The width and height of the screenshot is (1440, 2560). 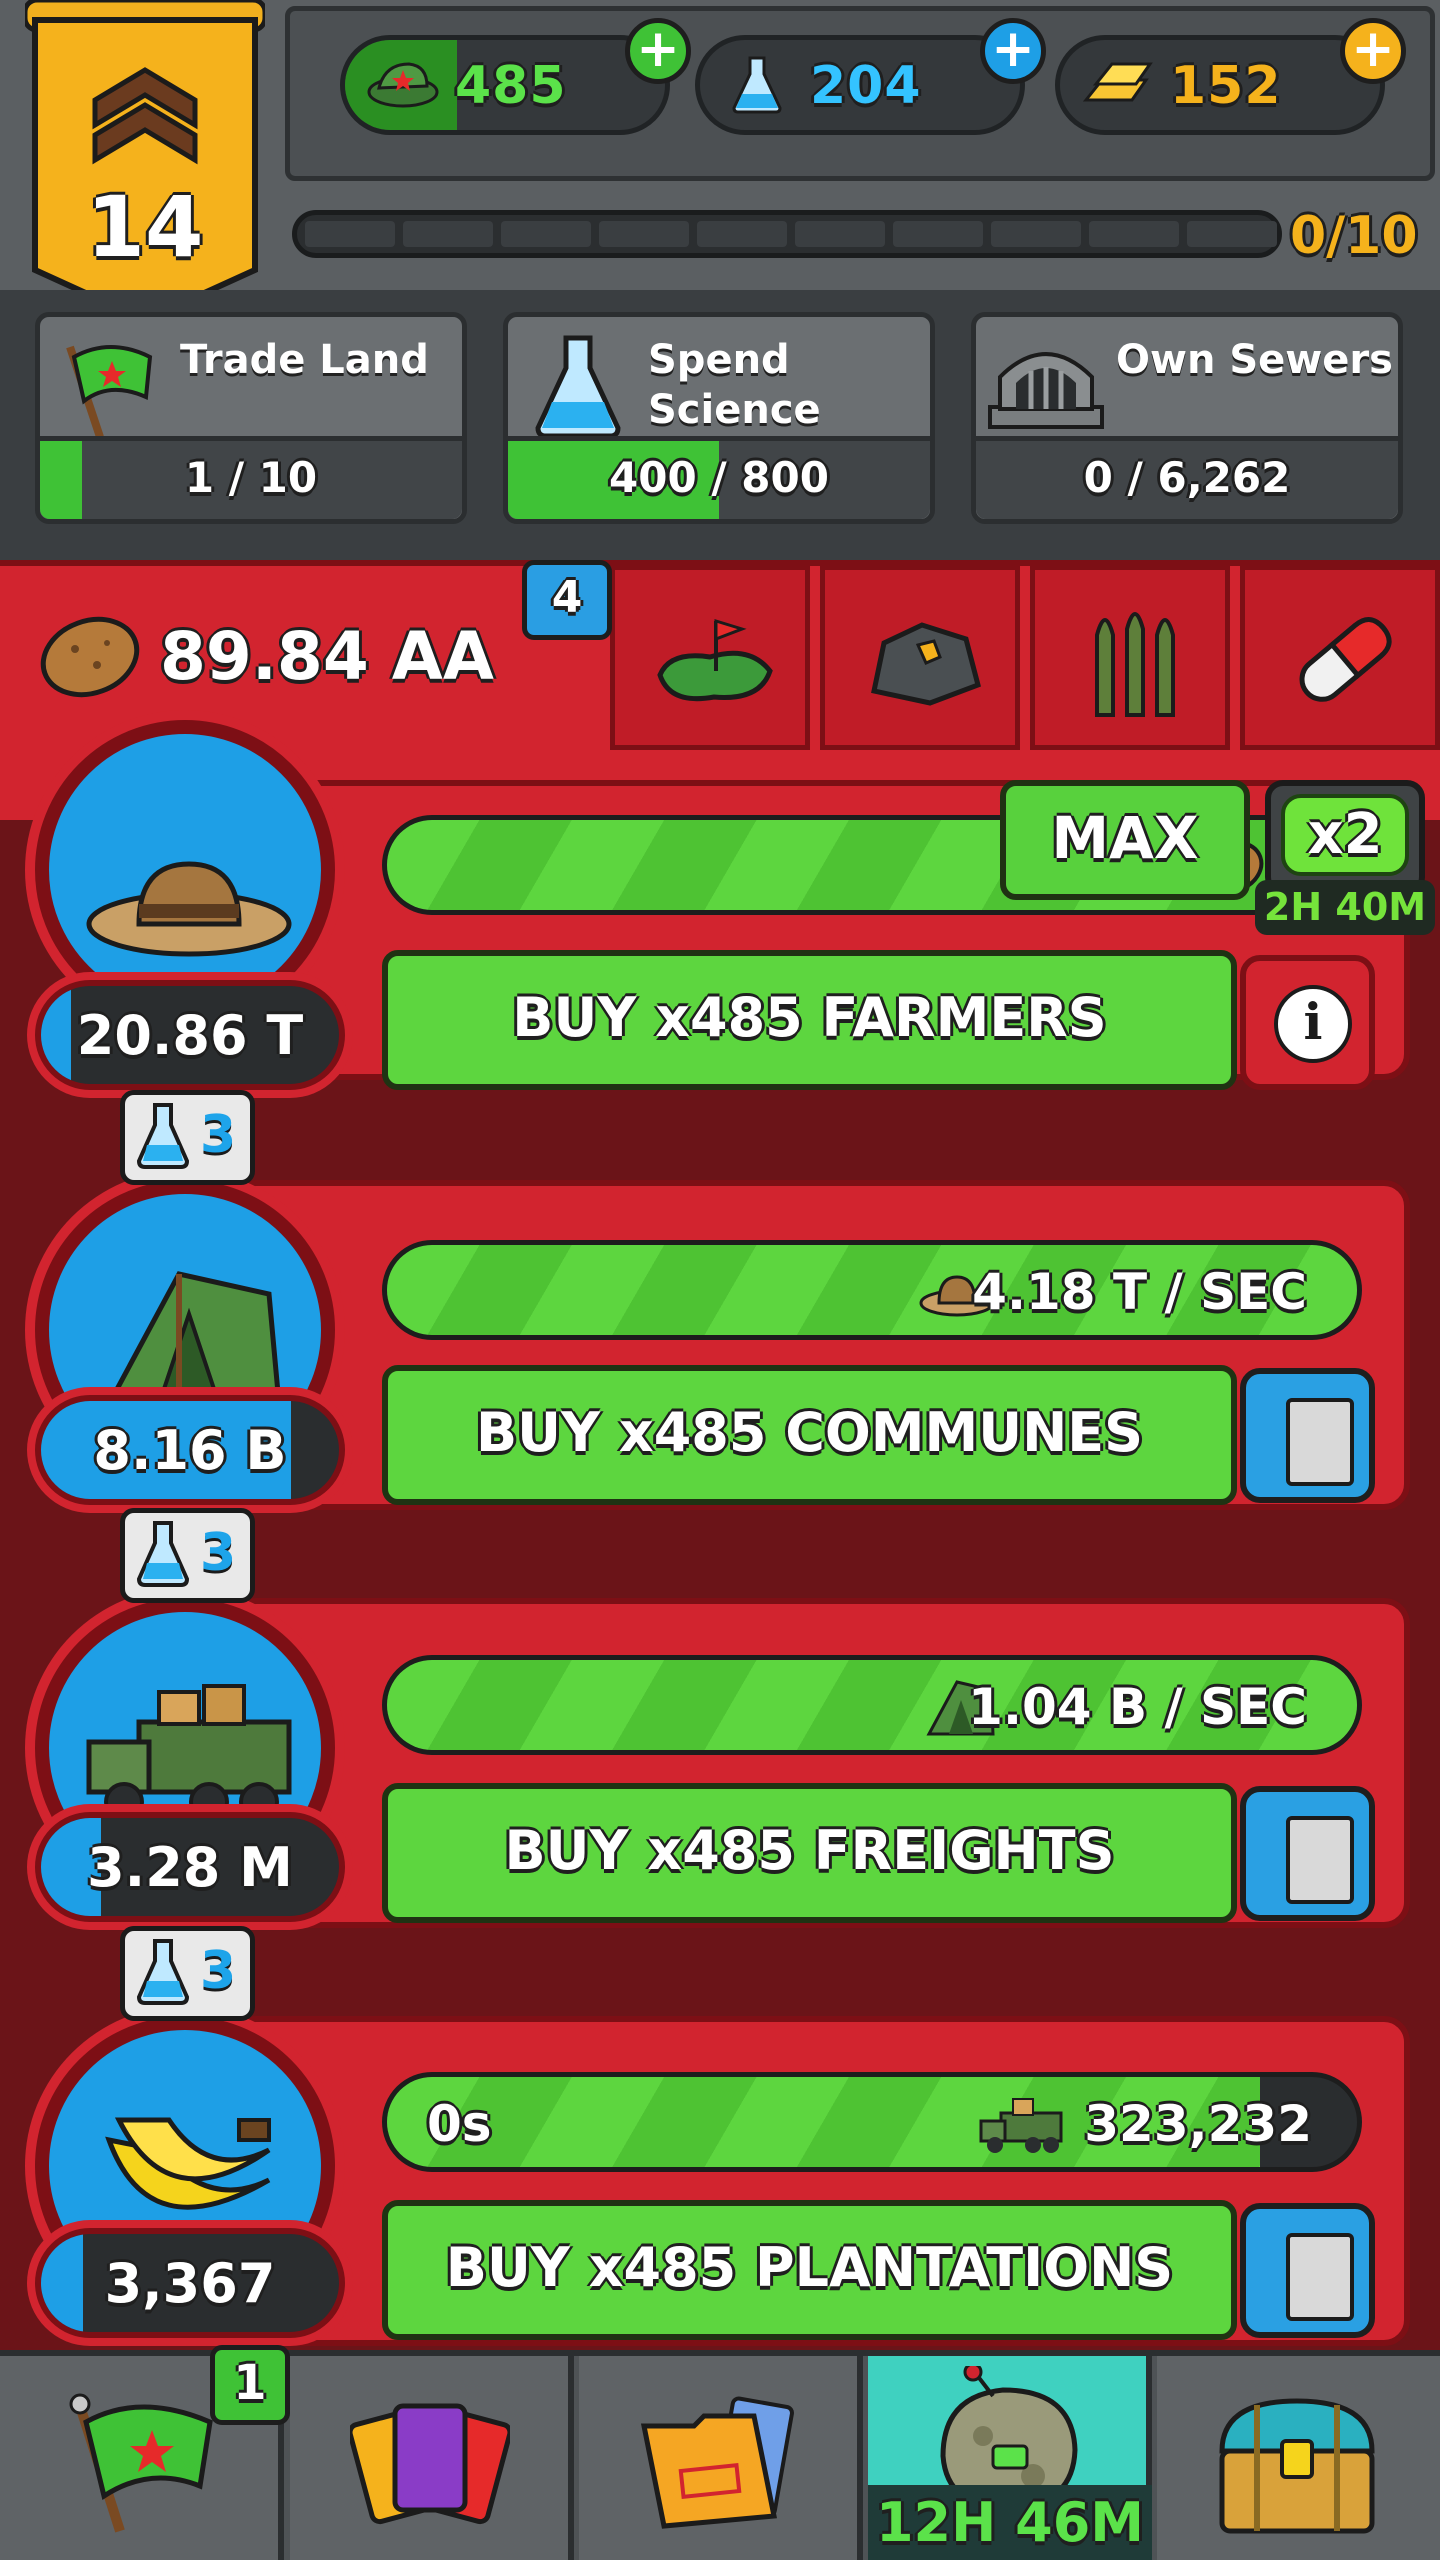 I want to click on buy-plantations-button: BUY x485 PLANTATIONS, so click(x=809, y=2270).